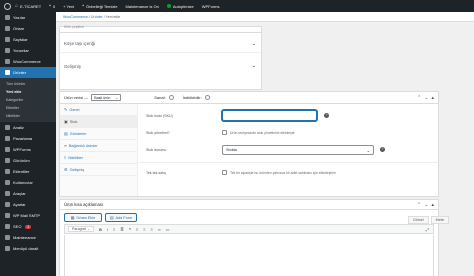 The image size is (474, 276). Describe the element at coordinates (7, 138) in the screenshot. I see `megaphone-icon` at that location.